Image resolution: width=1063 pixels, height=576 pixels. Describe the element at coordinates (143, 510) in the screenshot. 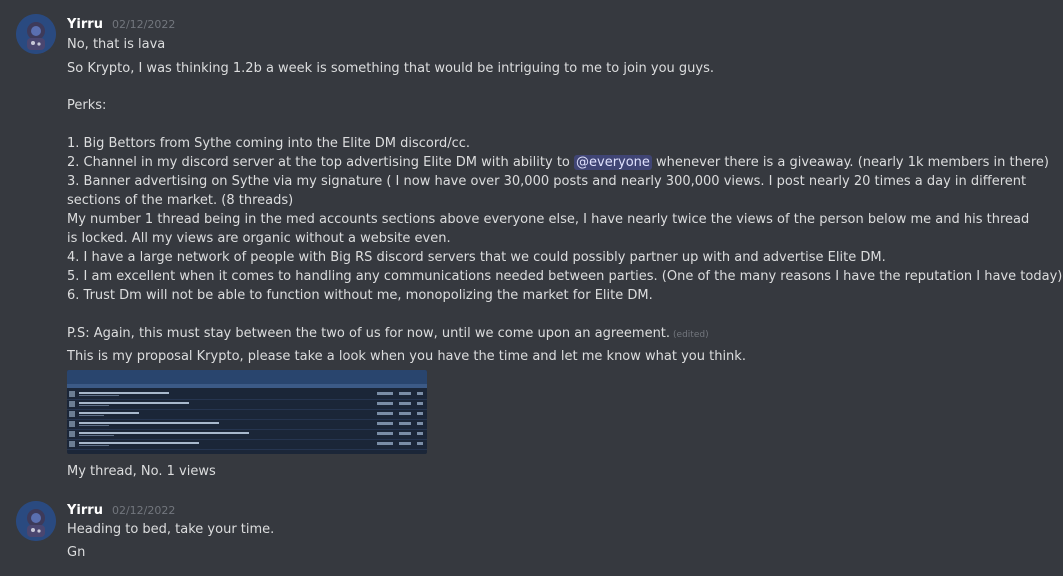

I see `timestamp: 02/12/2022` at that location.